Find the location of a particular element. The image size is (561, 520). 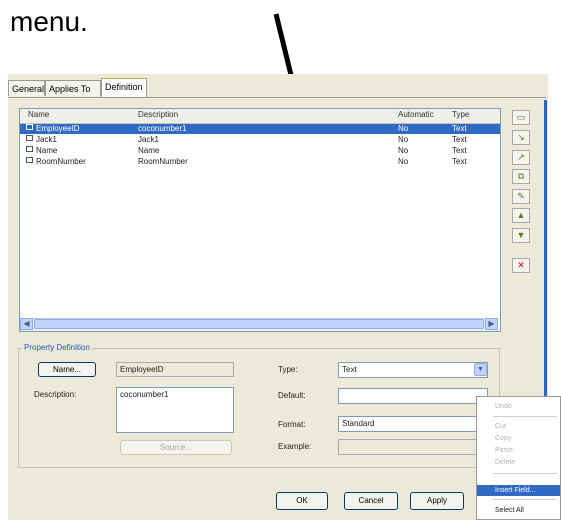

example-field is located at coordinates (408, 447).